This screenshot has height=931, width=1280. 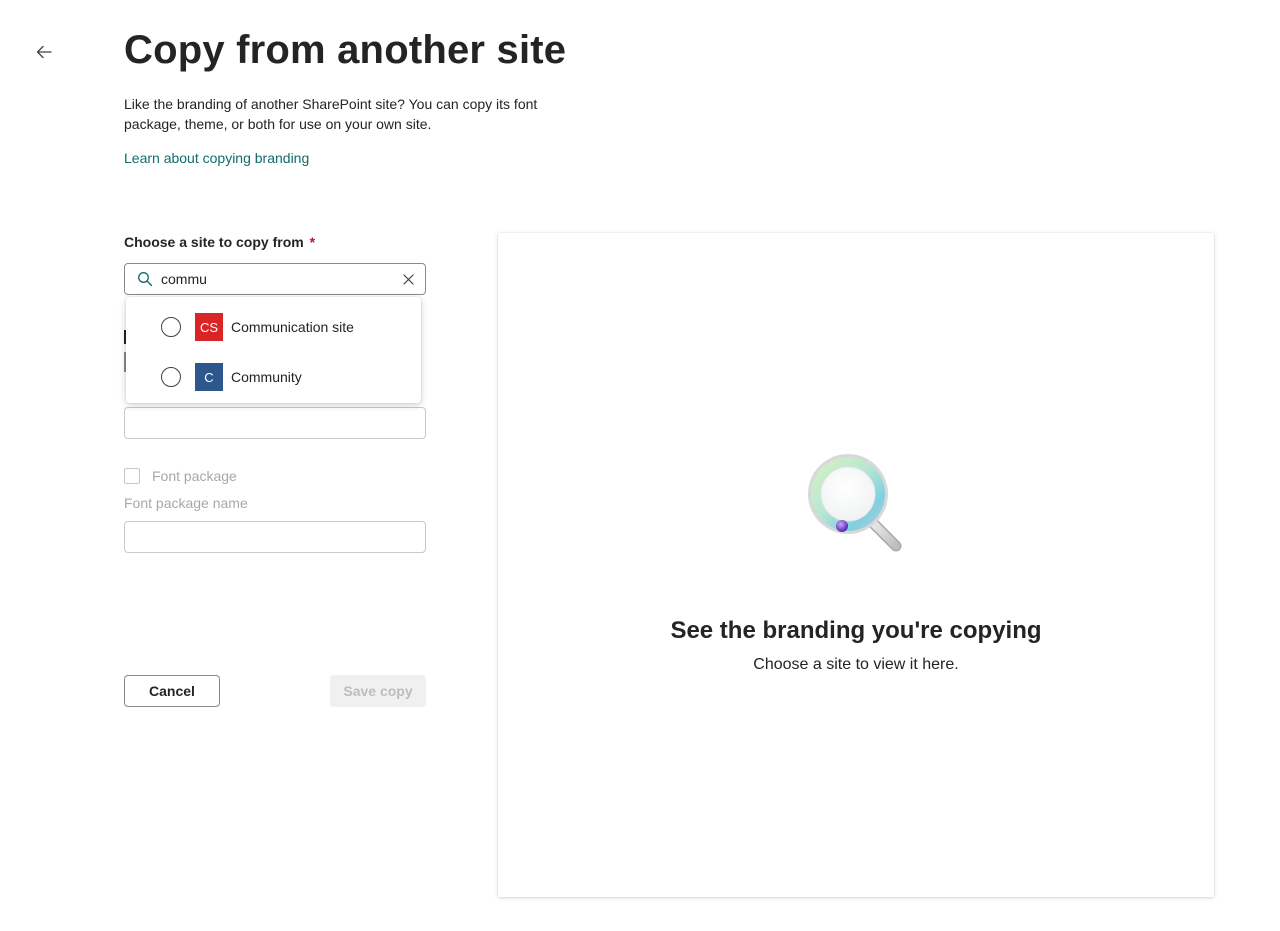 I want to click on arrow-left-icon, so click(x=44, y=52).